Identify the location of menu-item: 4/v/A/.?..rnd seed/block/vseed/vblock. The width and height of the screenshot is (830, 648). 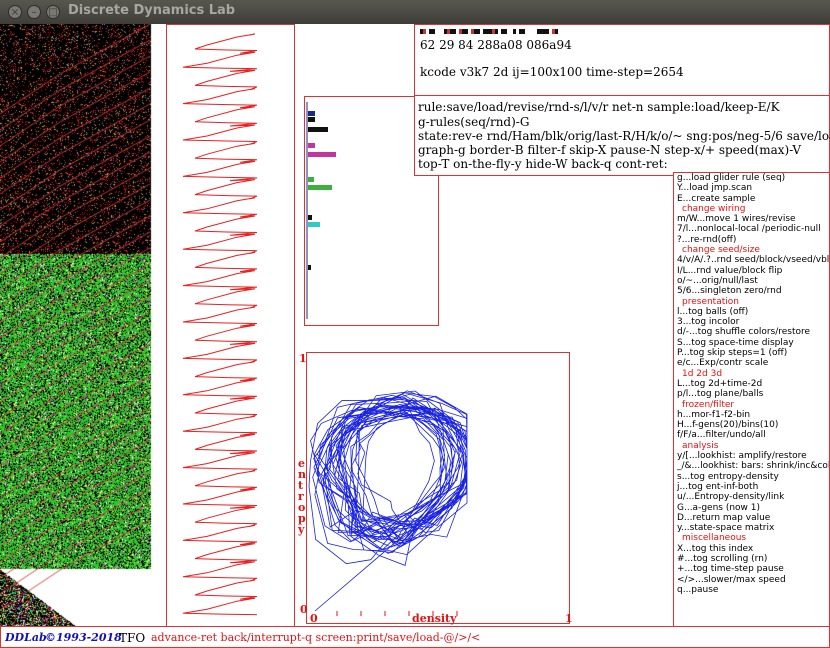
(751, 260).